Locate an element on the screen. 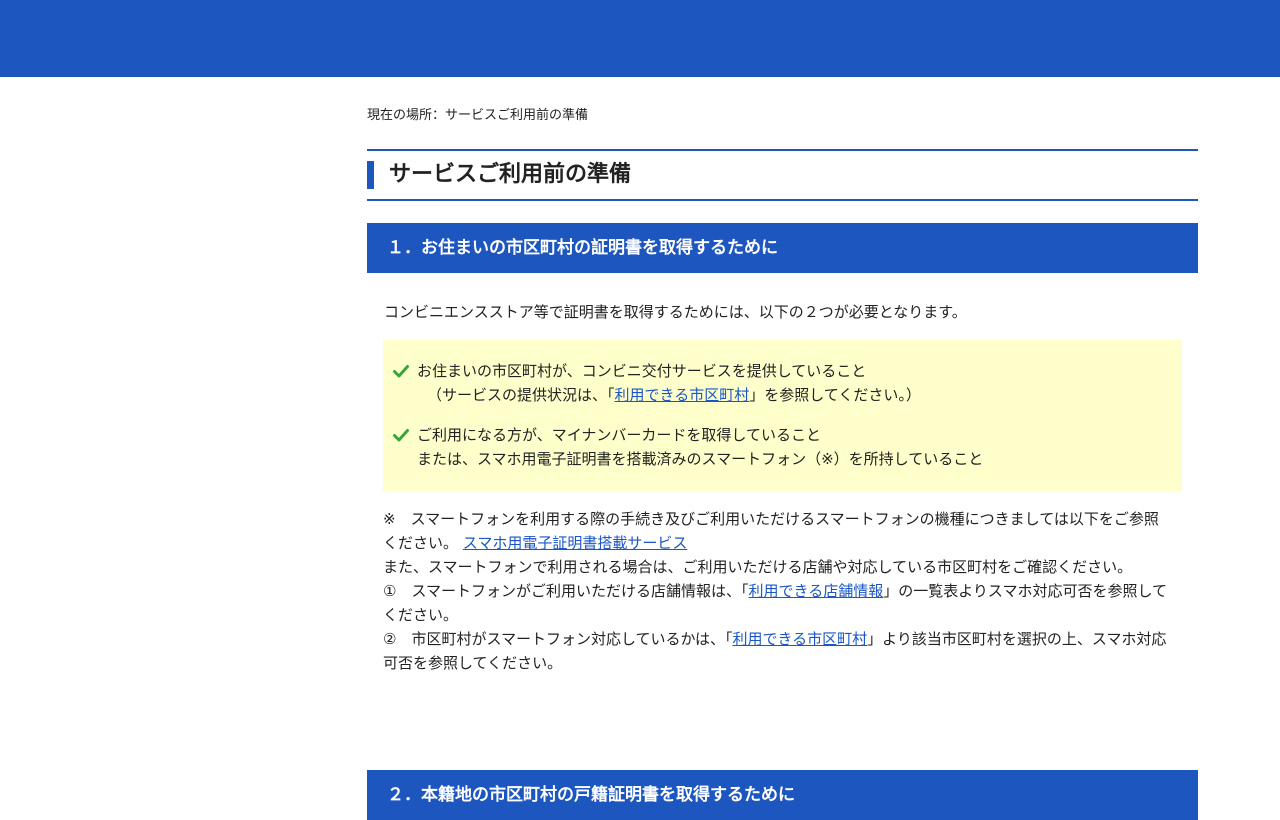 This screenshot has width=1280, height=820. page-title-box: サービスご利用前の準備 is located at coordinates (782, 175).